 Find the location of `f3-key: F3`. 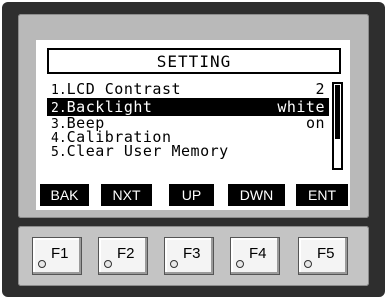

f3-key: F3 is located at coordinates (189, 256).